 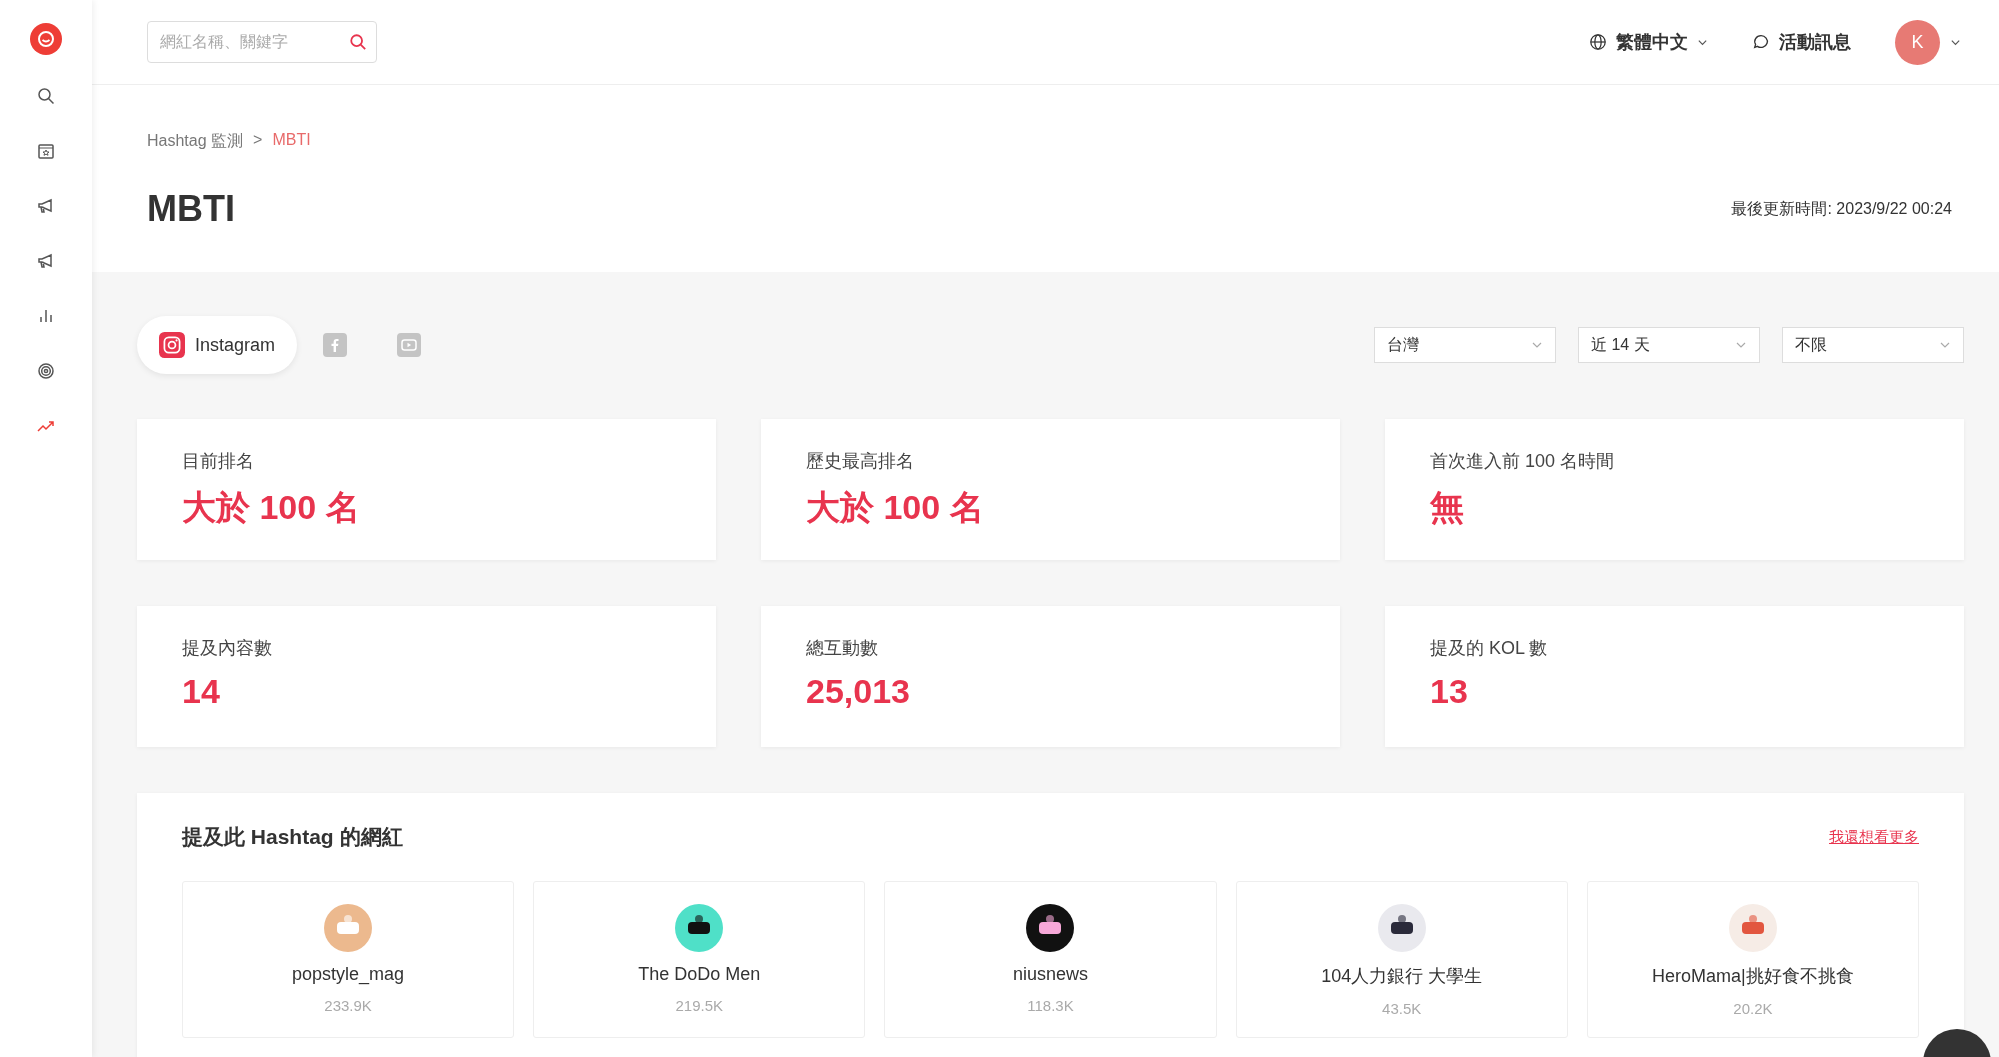 What do you see at coordinates (1050, 1005) in the screenshot?
I see `follower-count: 118.3K` at bounding box center [1050, 1005].